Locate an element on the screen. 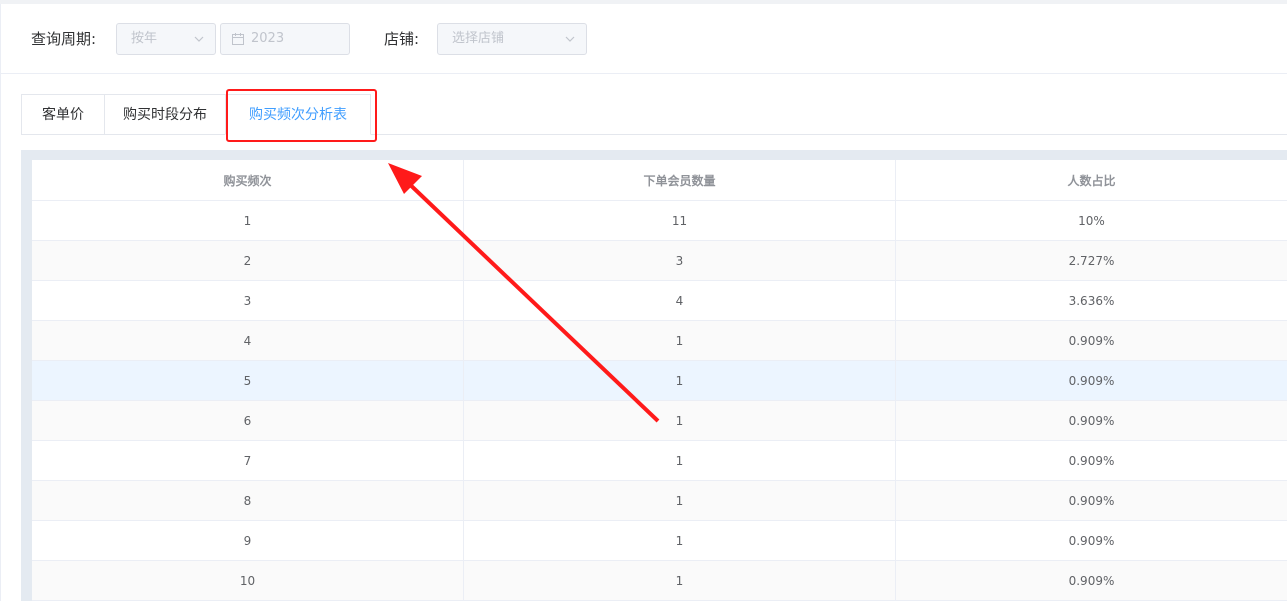  period-type-select: 按年 is located at coordinates (166, 39).